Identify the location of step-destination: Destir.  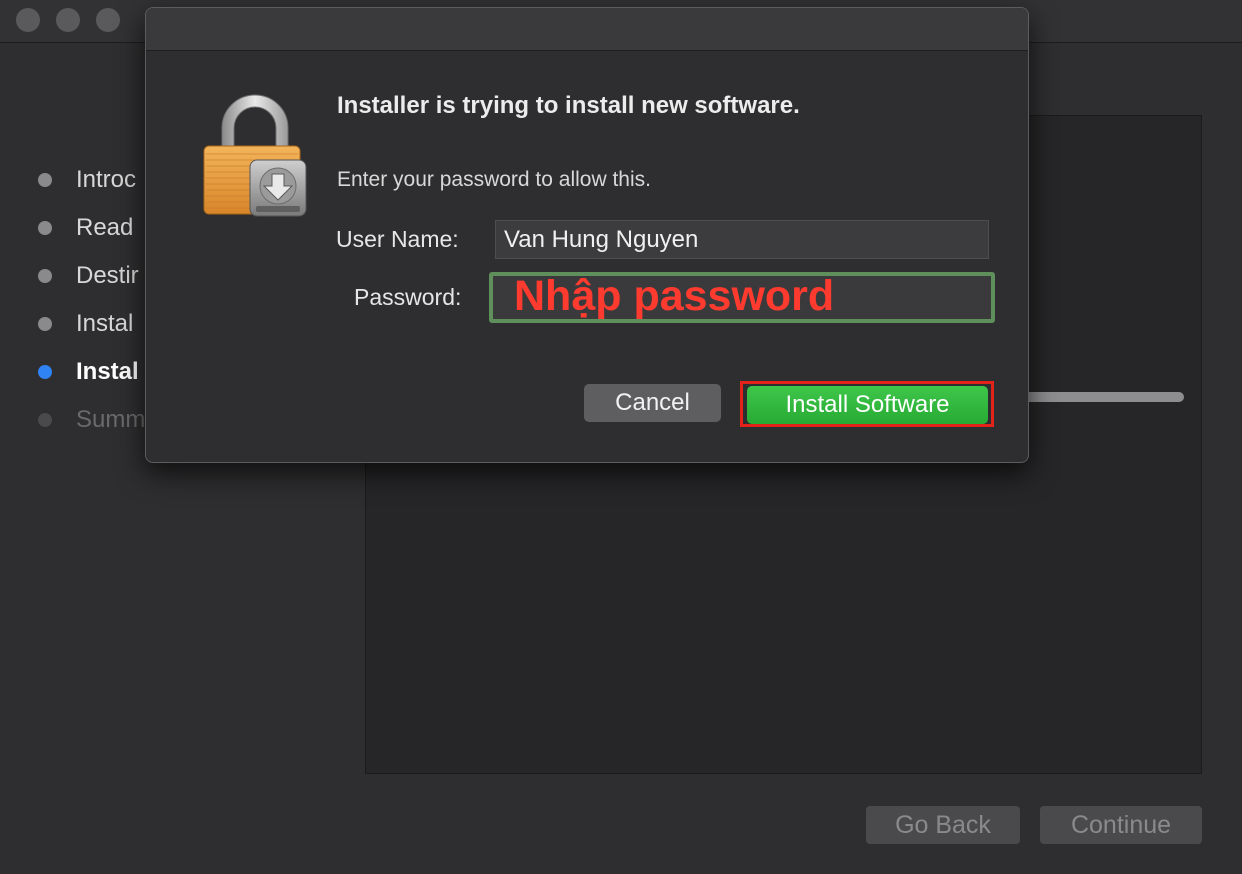
(91, 276).